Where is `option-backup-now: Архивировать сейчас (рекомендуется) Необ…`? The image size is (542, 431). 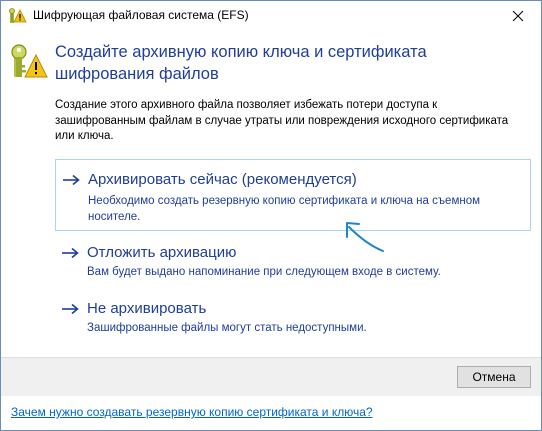
option-backup-now: Архивировать сейчас (рекомендуется) Необ… is located at coordinates (293, 195).